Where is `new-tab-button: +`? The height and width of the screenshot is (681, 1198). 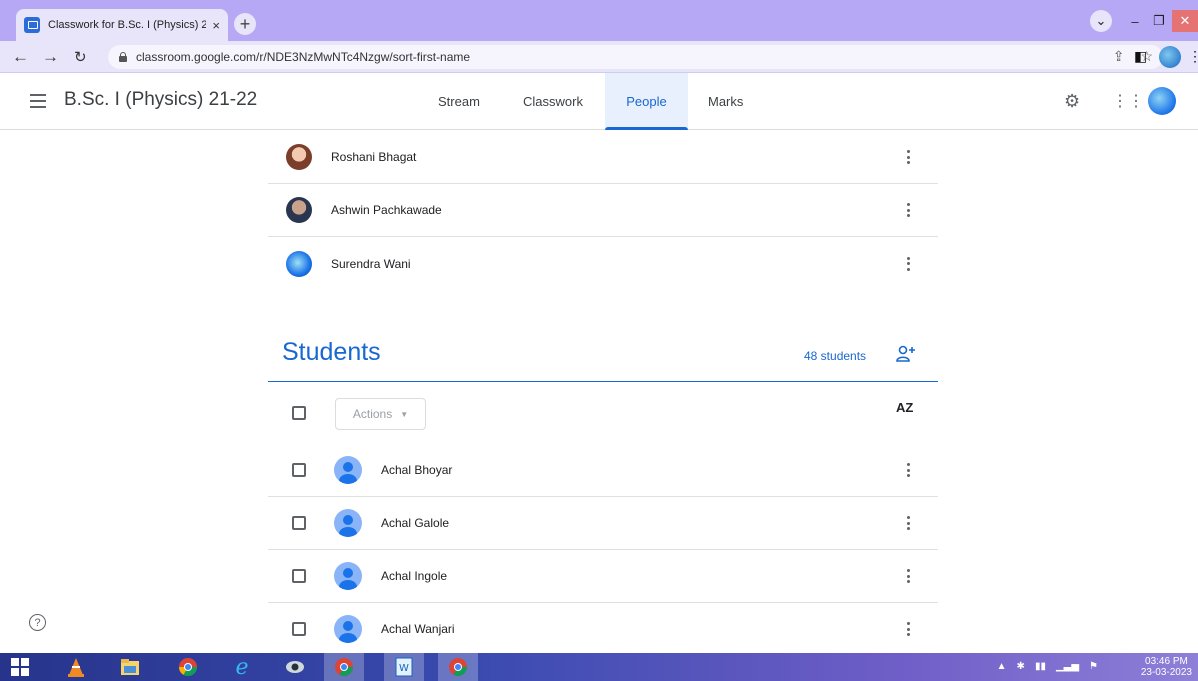
new-tab-button: + is located at coordinates (245, 24).